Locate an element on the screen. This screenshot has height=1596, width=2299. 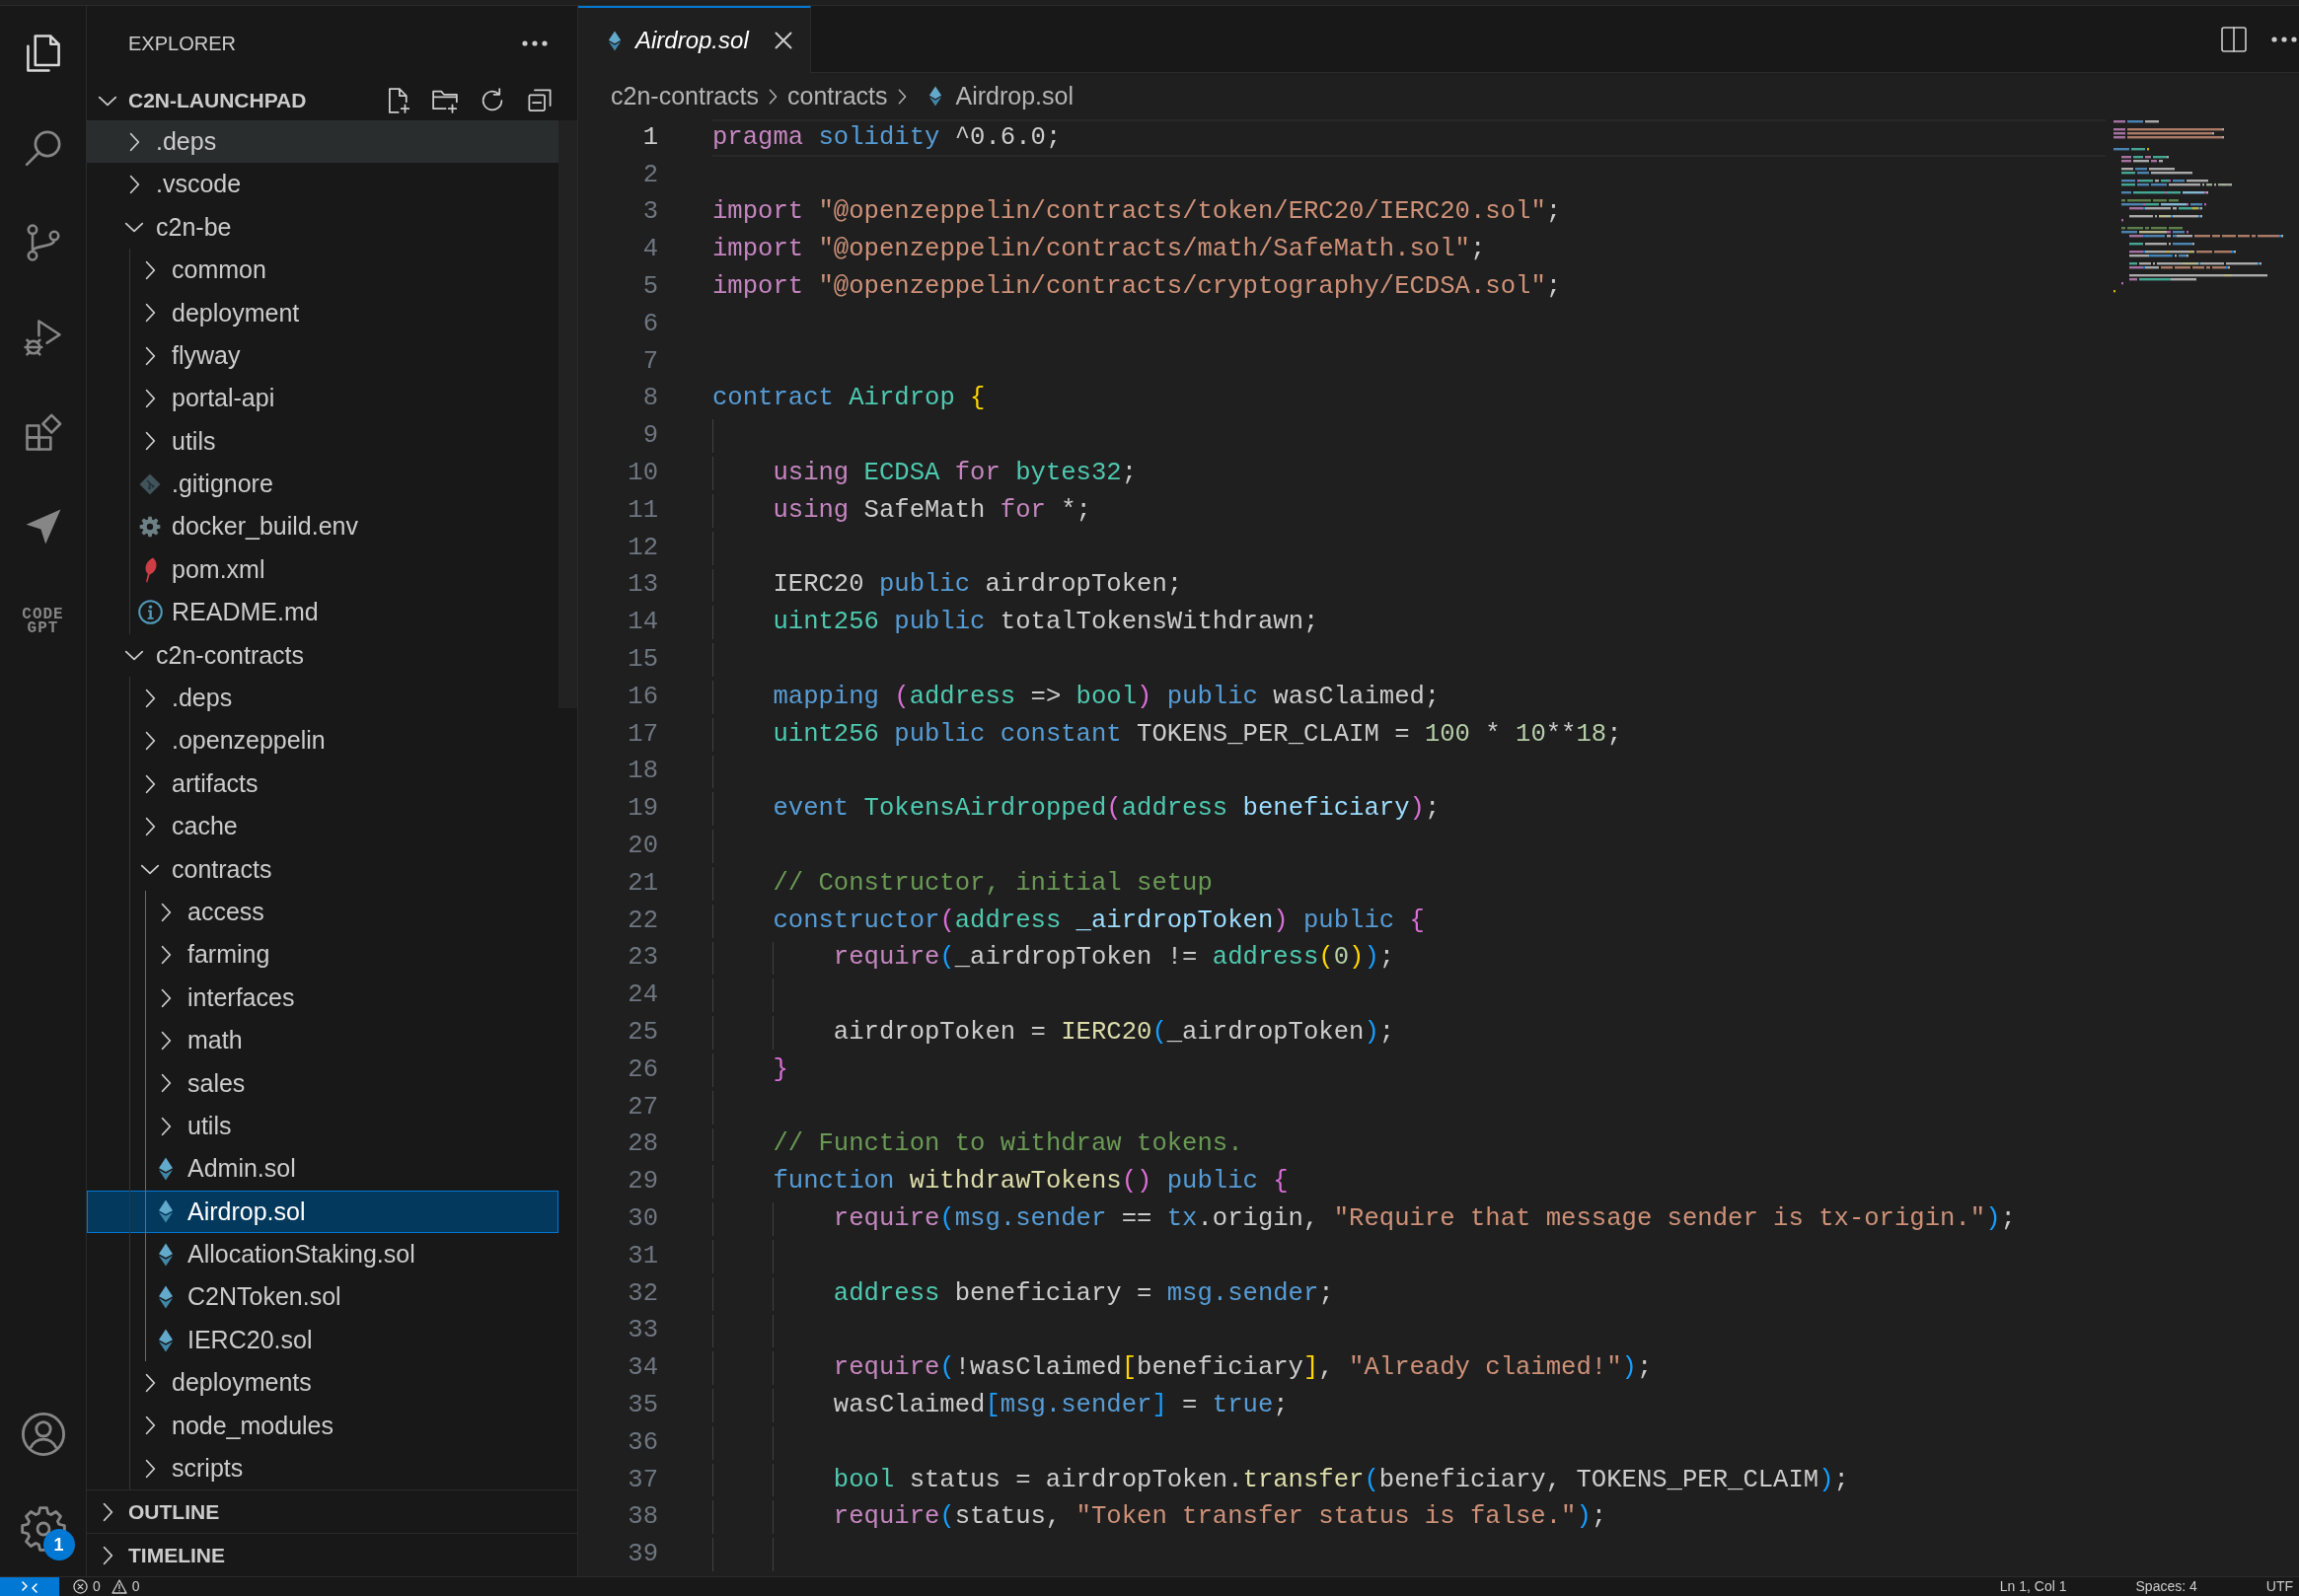
folder-item: portal-api is located at coordinates (323, 398).